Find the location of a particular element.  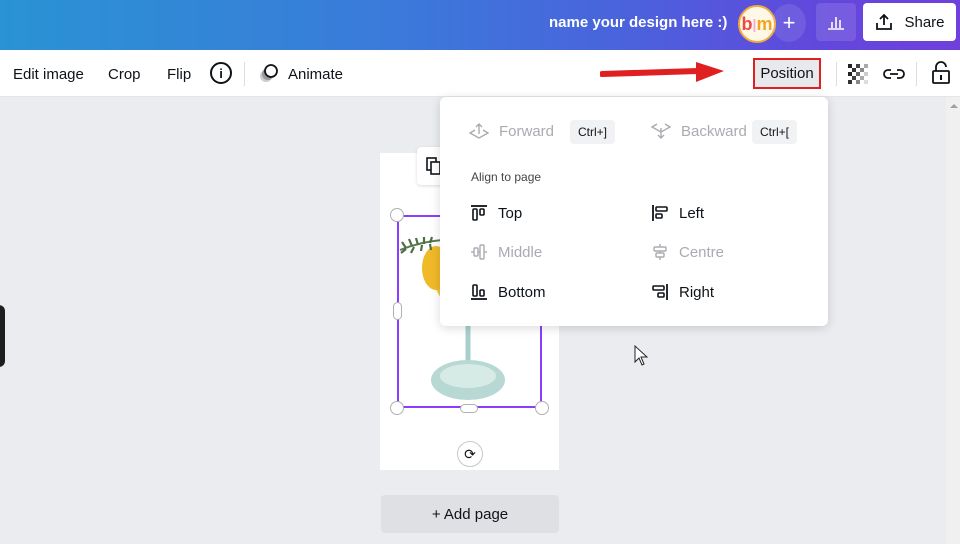

align-to-page-heading: Align to page is located at coordinates (506, 177).